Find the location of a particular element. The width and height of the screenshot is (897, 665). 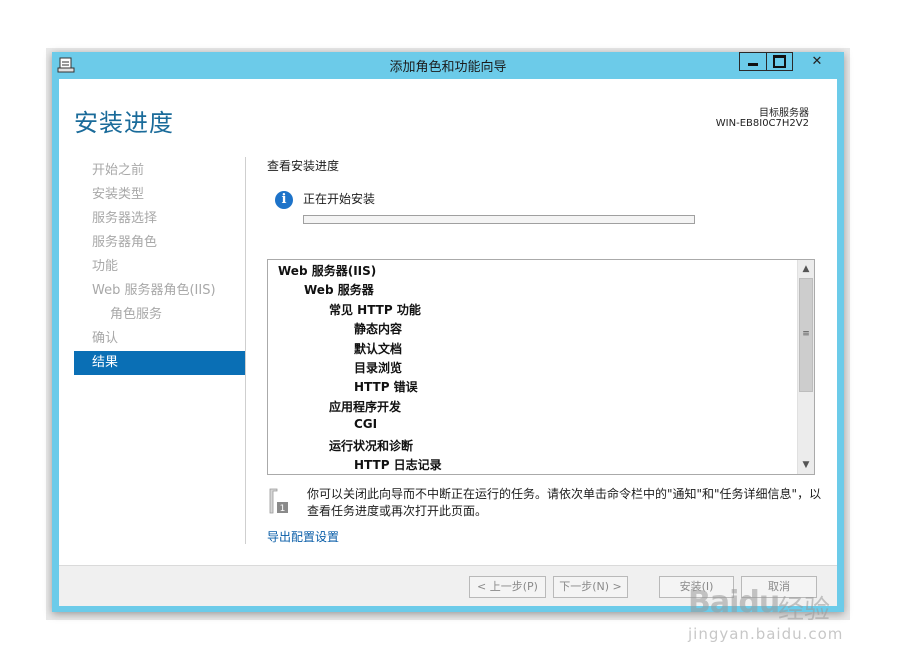

feature-tree-item: 默认文档 is located at coordinates (378, 349).